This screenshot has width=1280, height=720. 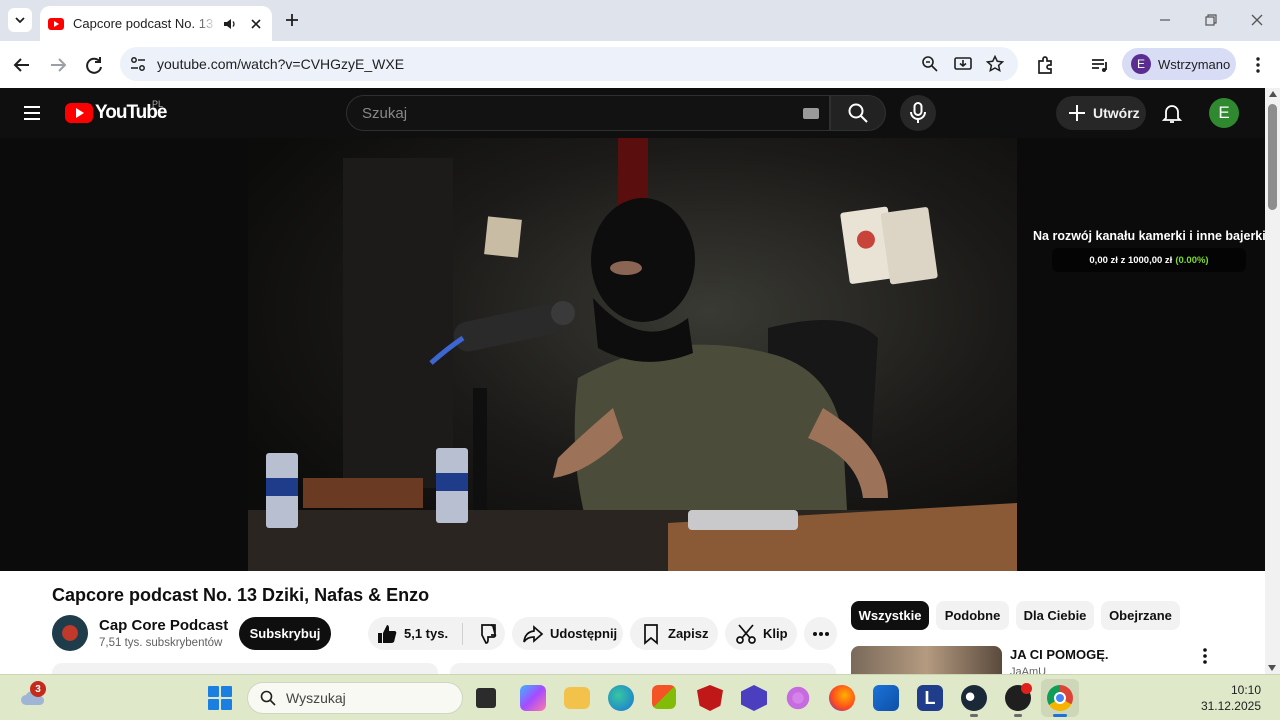 I want to click on scroll-up-arrow-icon, so click(x=1273, y=94).